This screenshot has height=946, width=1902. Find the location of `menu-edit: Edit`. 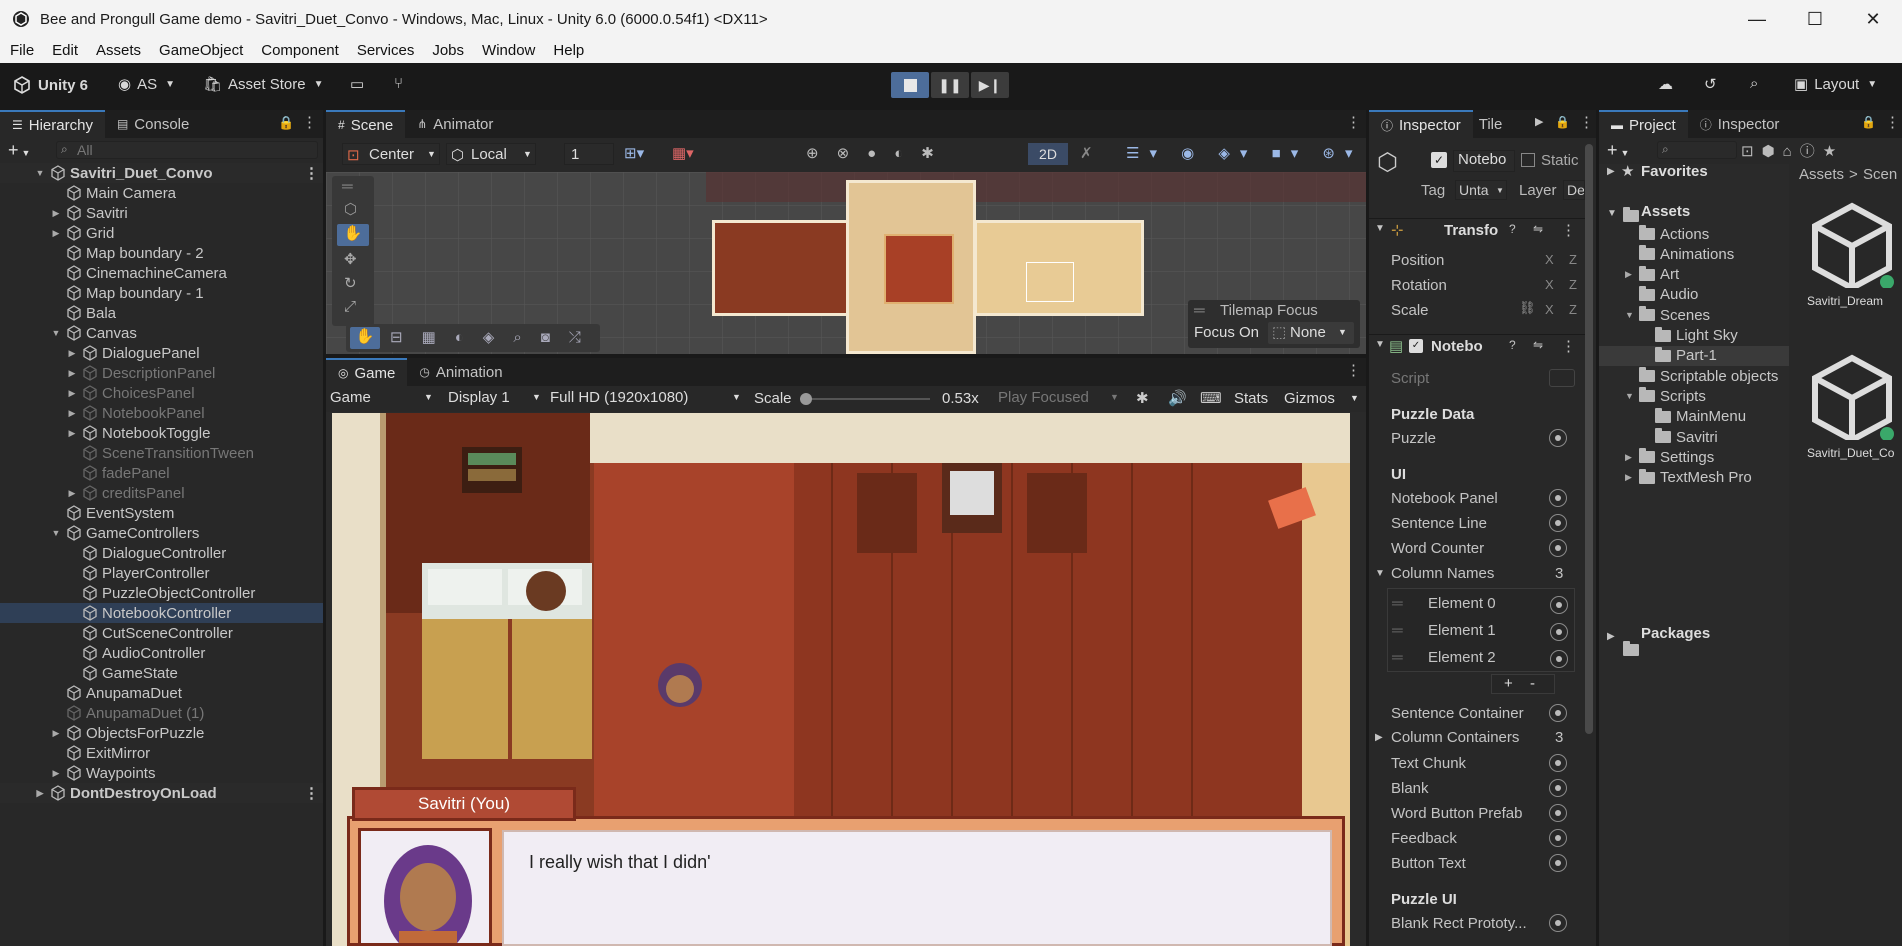

menu-edit: Edit is located at coordinates (65, 50).